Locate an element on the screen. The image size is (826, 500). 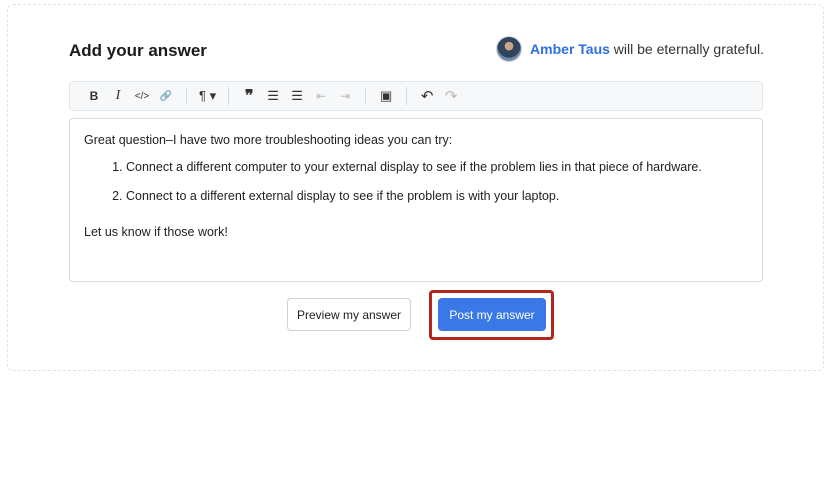
grateful-note: Amber Taus will be eternally grateful. is located at coordinates (630, 49).